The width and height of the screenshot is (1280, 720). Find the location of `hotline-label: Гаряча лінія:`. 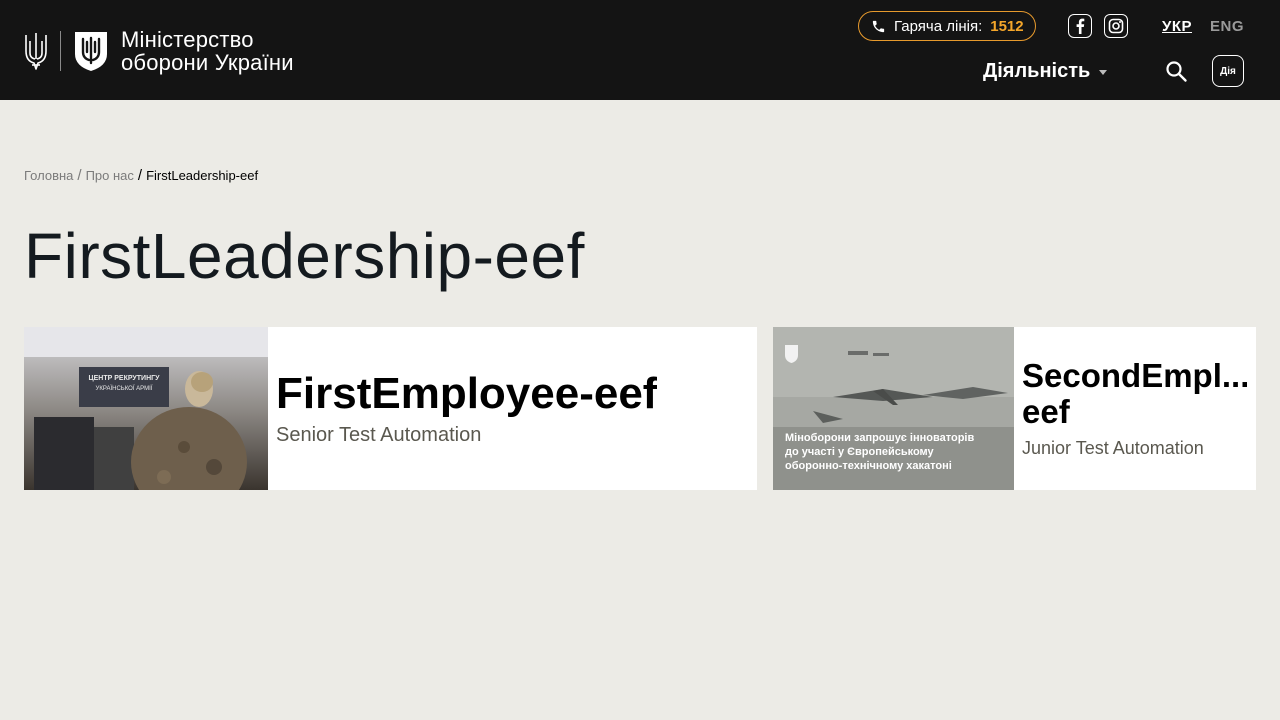

hotline-label: Гаряча лінія: is located at coordinates (938, 26).